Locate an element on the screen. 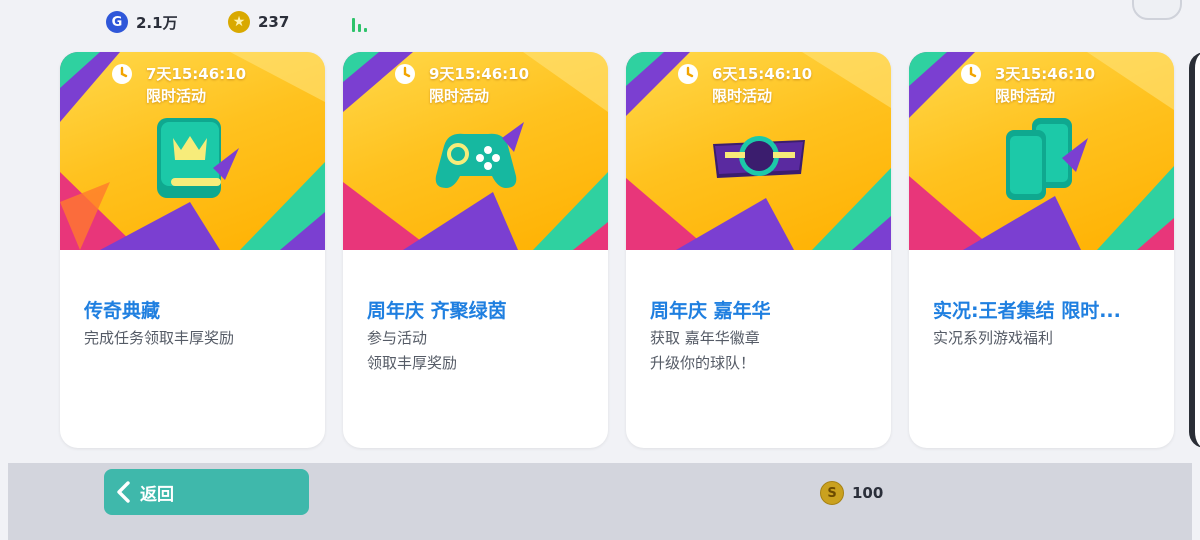 This screenshot has width=1200, height=540. gcoin-balance: G 2.1万 is located at coordinates (142, 22).